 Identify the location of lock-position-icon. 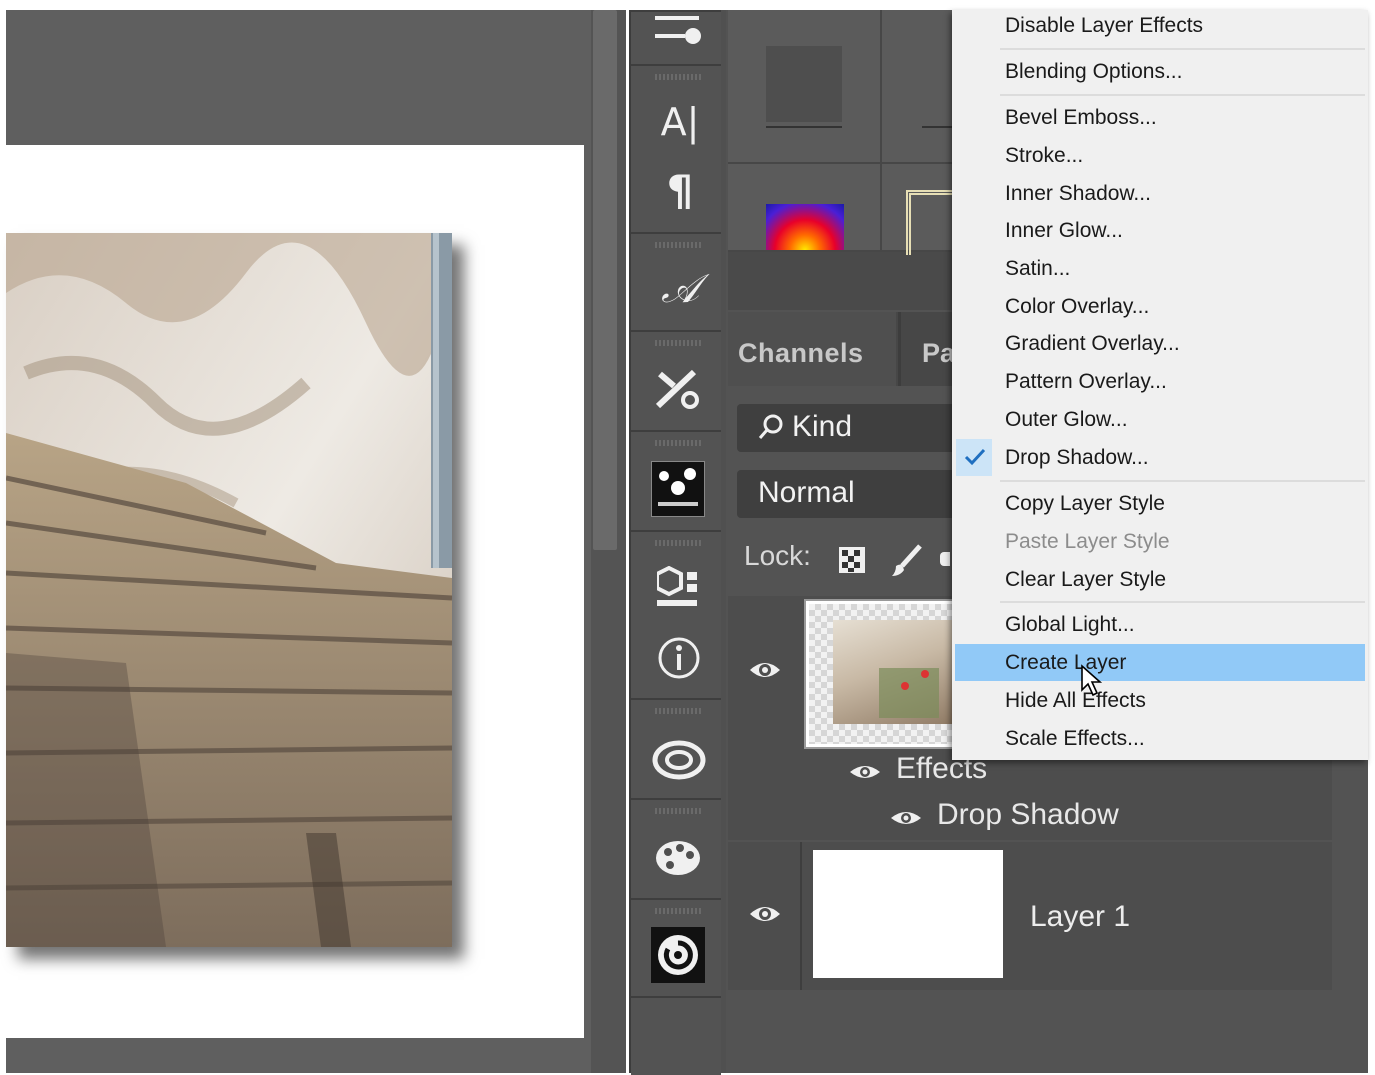
(945, 559).